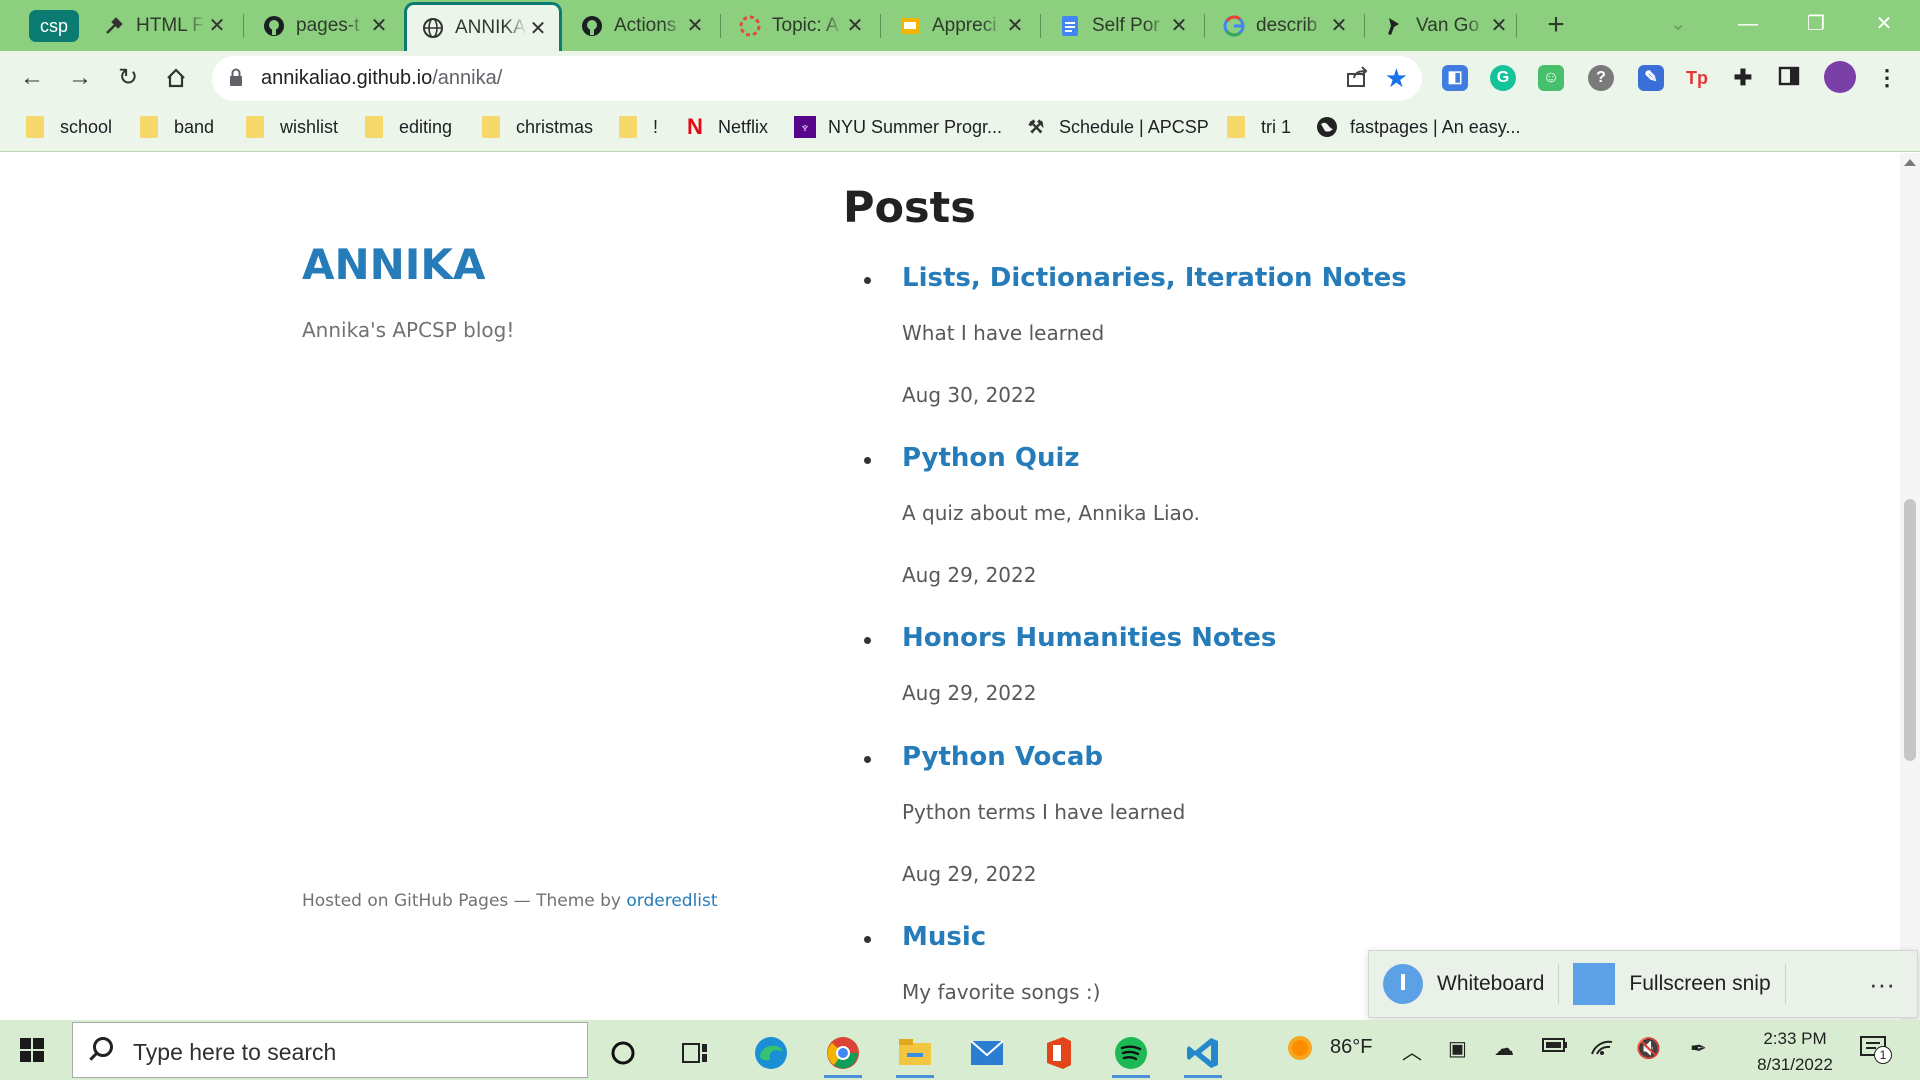 This screenshot has height=1080, width=1920. I want to click on tab-title: Topic: A, so click(805, 25).